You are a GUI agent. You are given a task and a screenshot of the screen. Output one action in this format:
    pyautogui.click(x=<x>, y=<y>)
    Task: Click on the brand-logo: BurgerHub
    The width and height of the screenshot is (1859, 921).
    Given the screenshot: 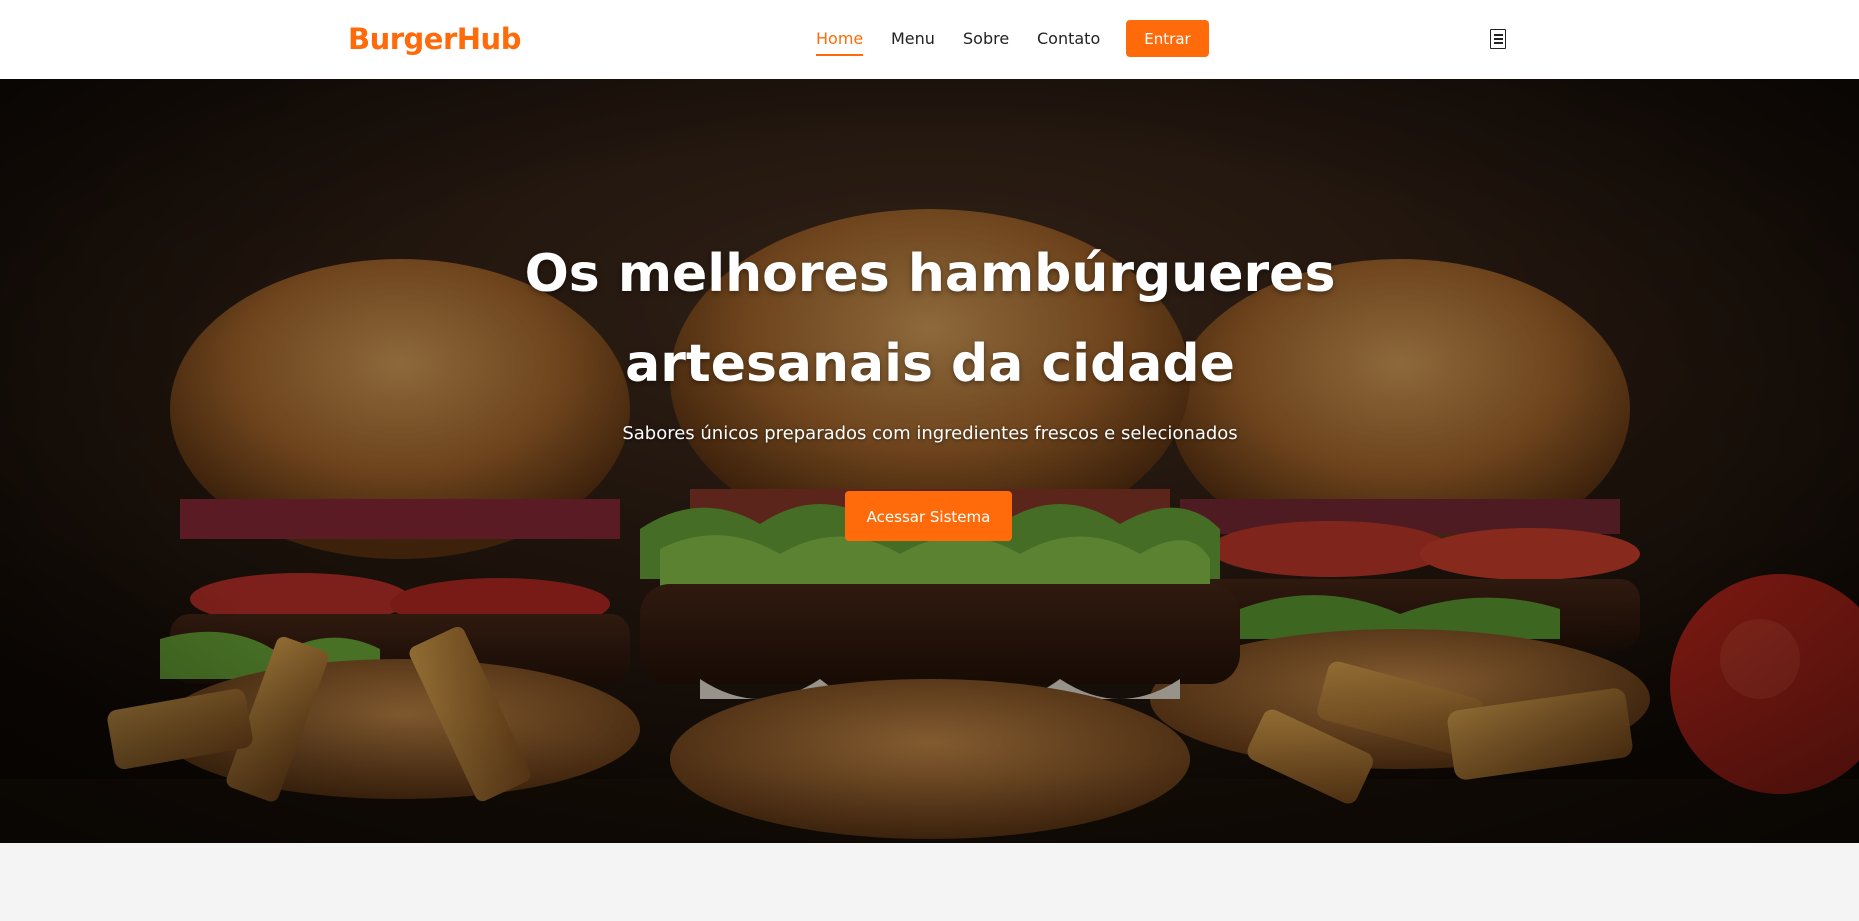 What is the action you would take?
    pyautogui.click(x=434, y=39)
    